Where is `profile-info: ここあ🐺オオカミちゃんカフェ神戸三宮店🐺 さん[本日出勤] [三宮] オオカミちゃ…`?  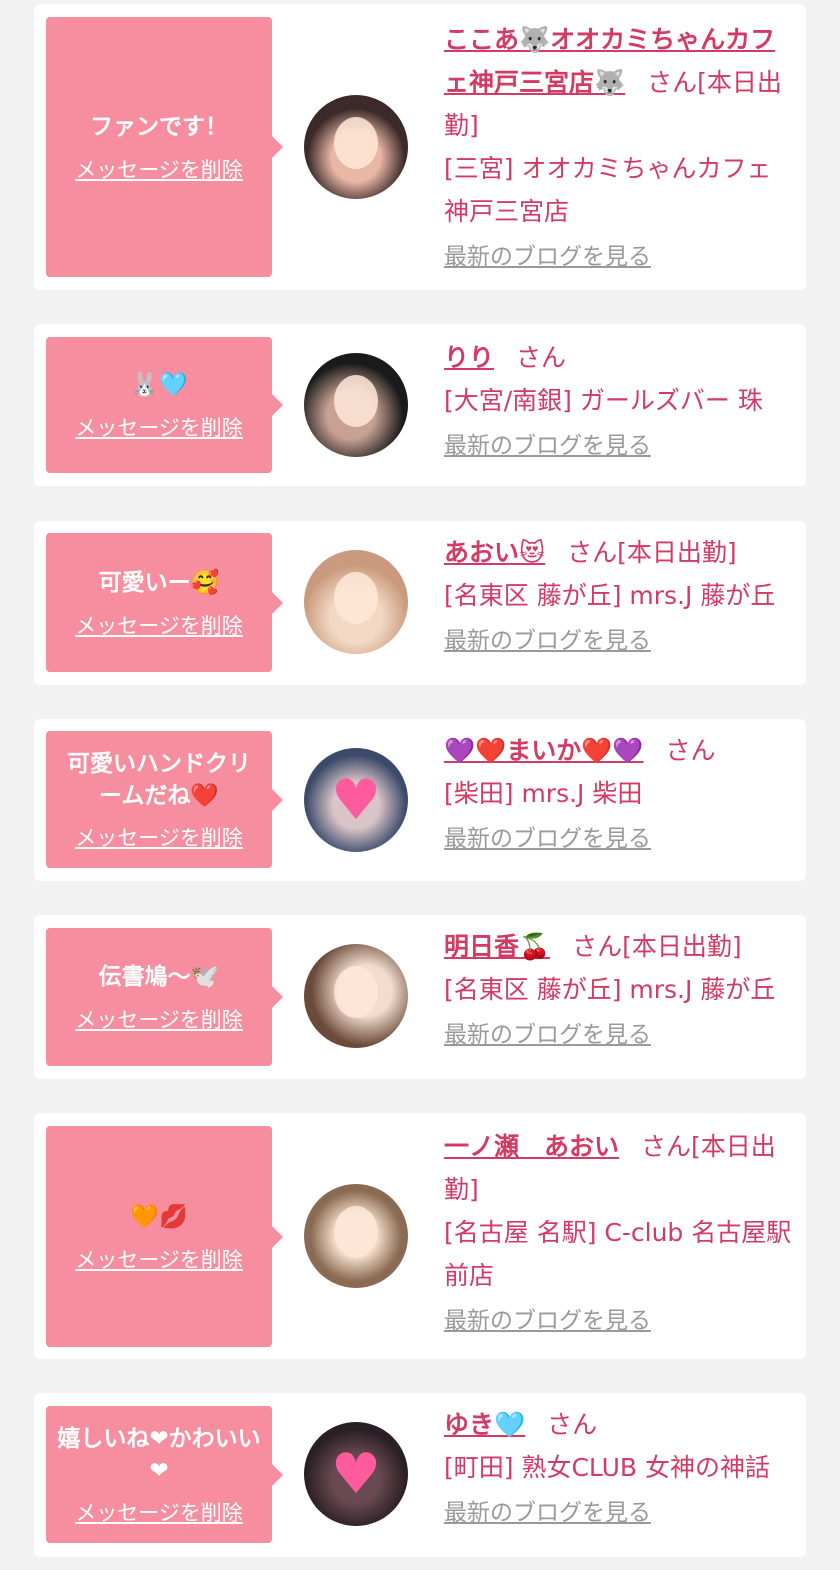 profile-info: ここあ🐺オオカミちゃんカフェ神戸三宮店🐺 さん[本日出勤] [三宮] オオカミちゃ… is located at coordinates (619, 147).